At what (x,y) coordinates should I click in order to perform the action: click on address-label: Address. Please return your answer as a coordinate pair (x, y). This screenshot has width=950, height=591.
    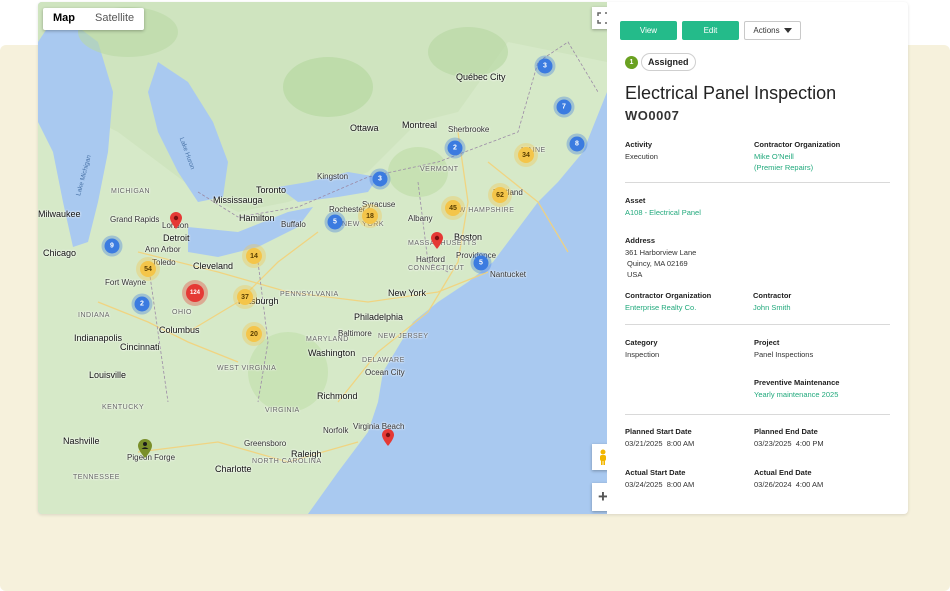
    Looking at the image, I should click on (640, 240).